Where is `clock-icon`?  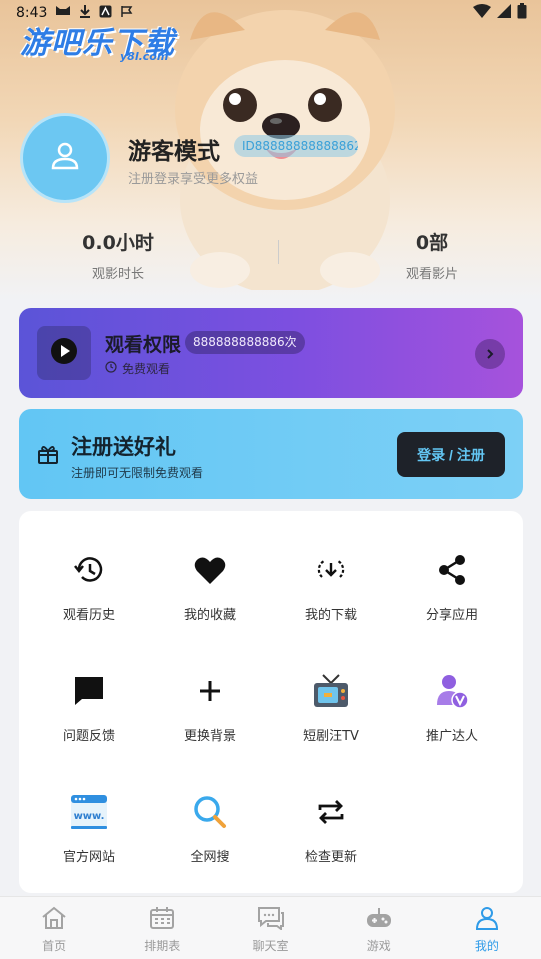
clock-icon is located at coordinates (111, 368).